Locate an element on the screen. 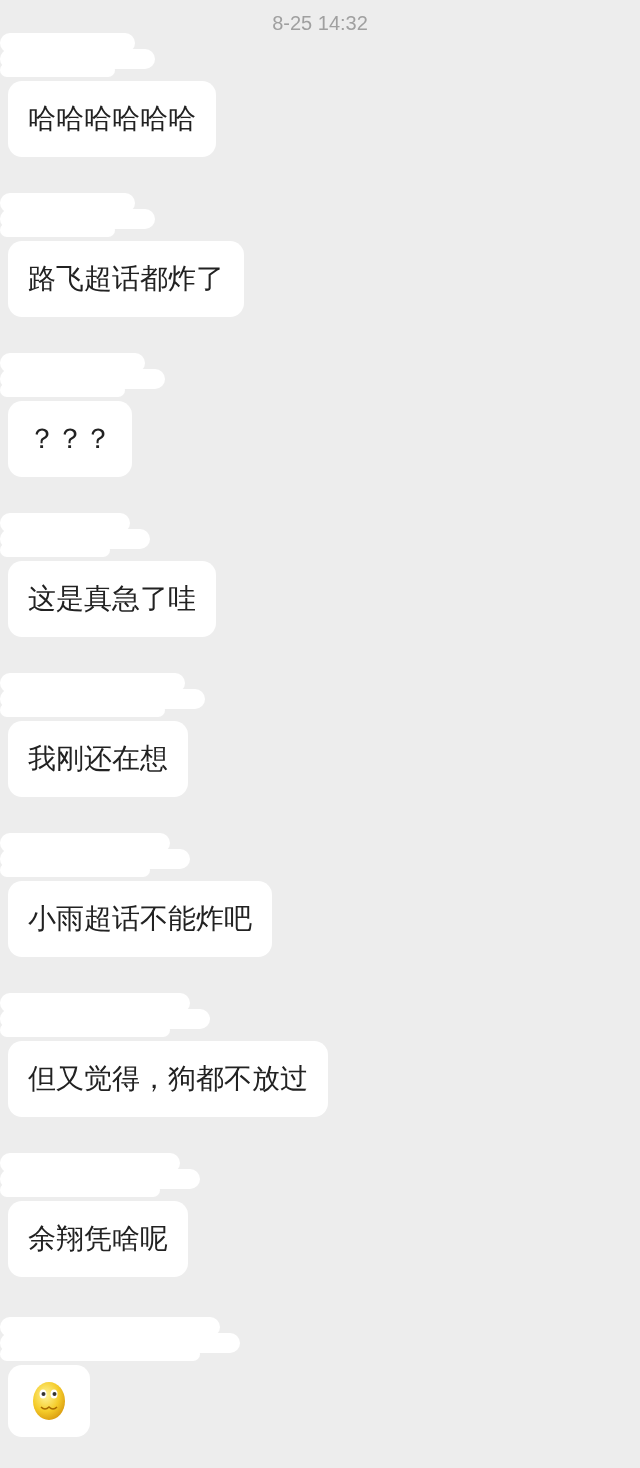  message-bubble: 哈哈哈哈哈哈 is located at coordinates (112, 119).